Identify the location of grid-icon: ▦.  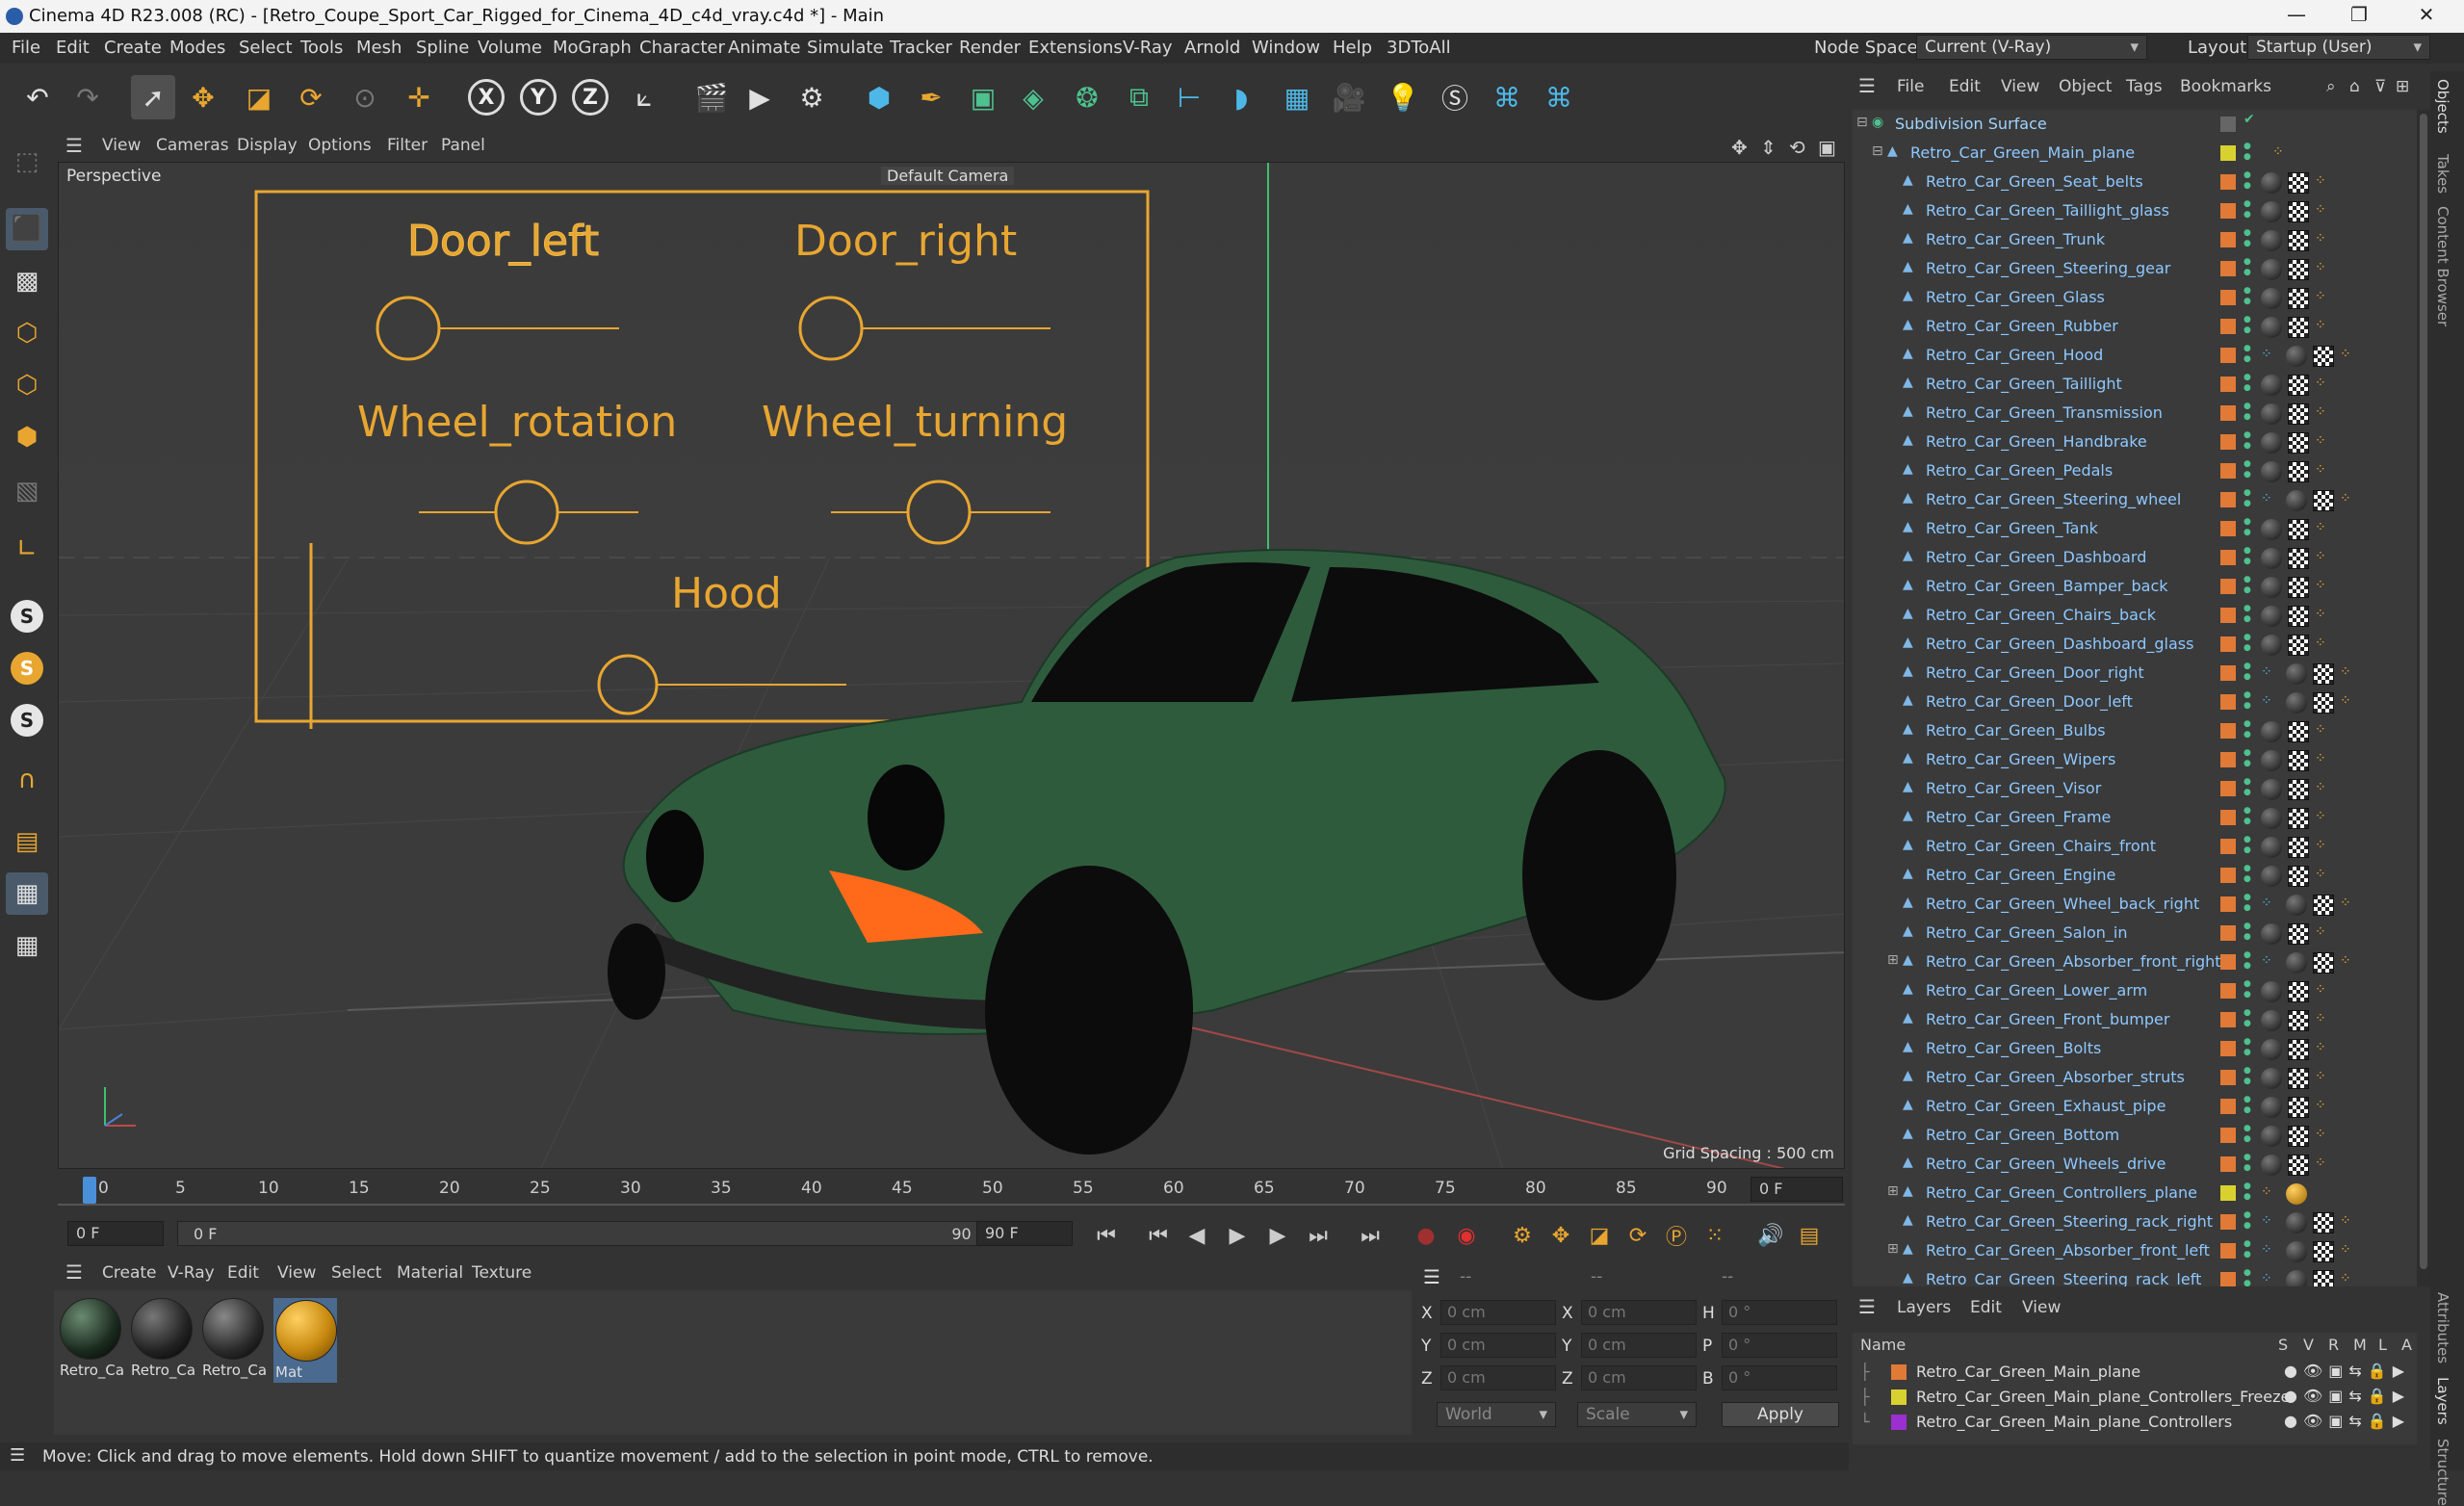
(27, 945).